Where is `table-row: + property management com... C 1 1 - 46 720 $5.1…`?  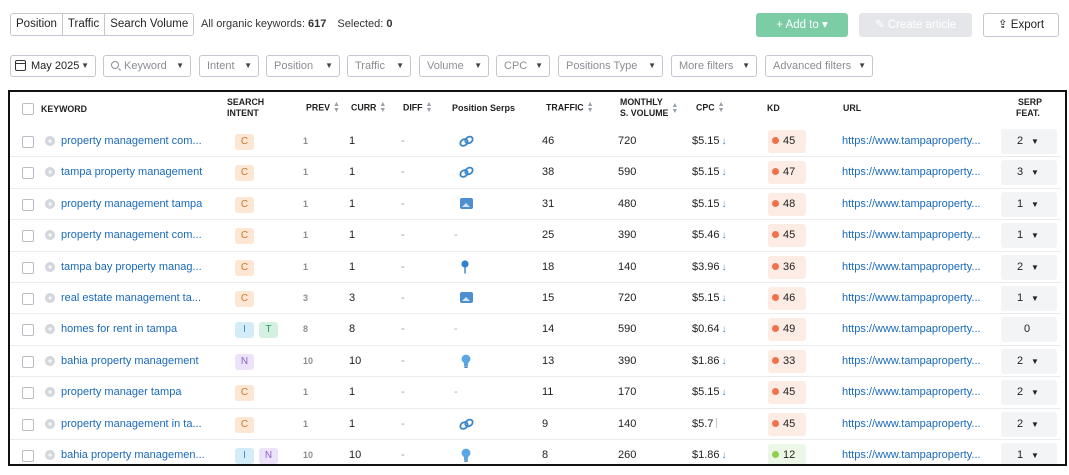
table-row: + property management com... C 1 1 - 46 720 $5.1… is located at coordinates (537, 142).